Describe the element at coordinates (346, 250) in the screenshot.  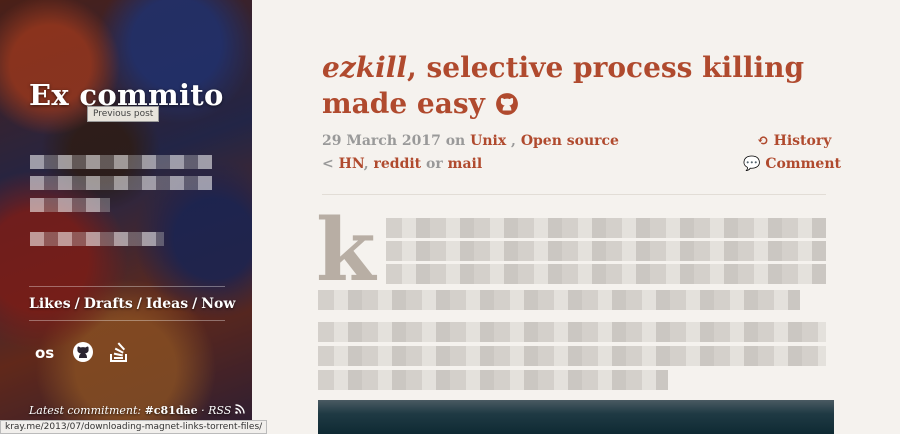
I see `drop-cap: k` at that location.